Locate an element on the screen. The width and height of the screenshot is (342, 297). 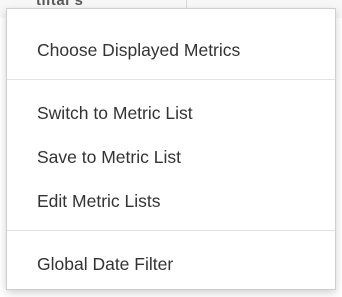
menu-item-edit-metric-lists: Edit Metric Lists is located at coordinates (99, 201).